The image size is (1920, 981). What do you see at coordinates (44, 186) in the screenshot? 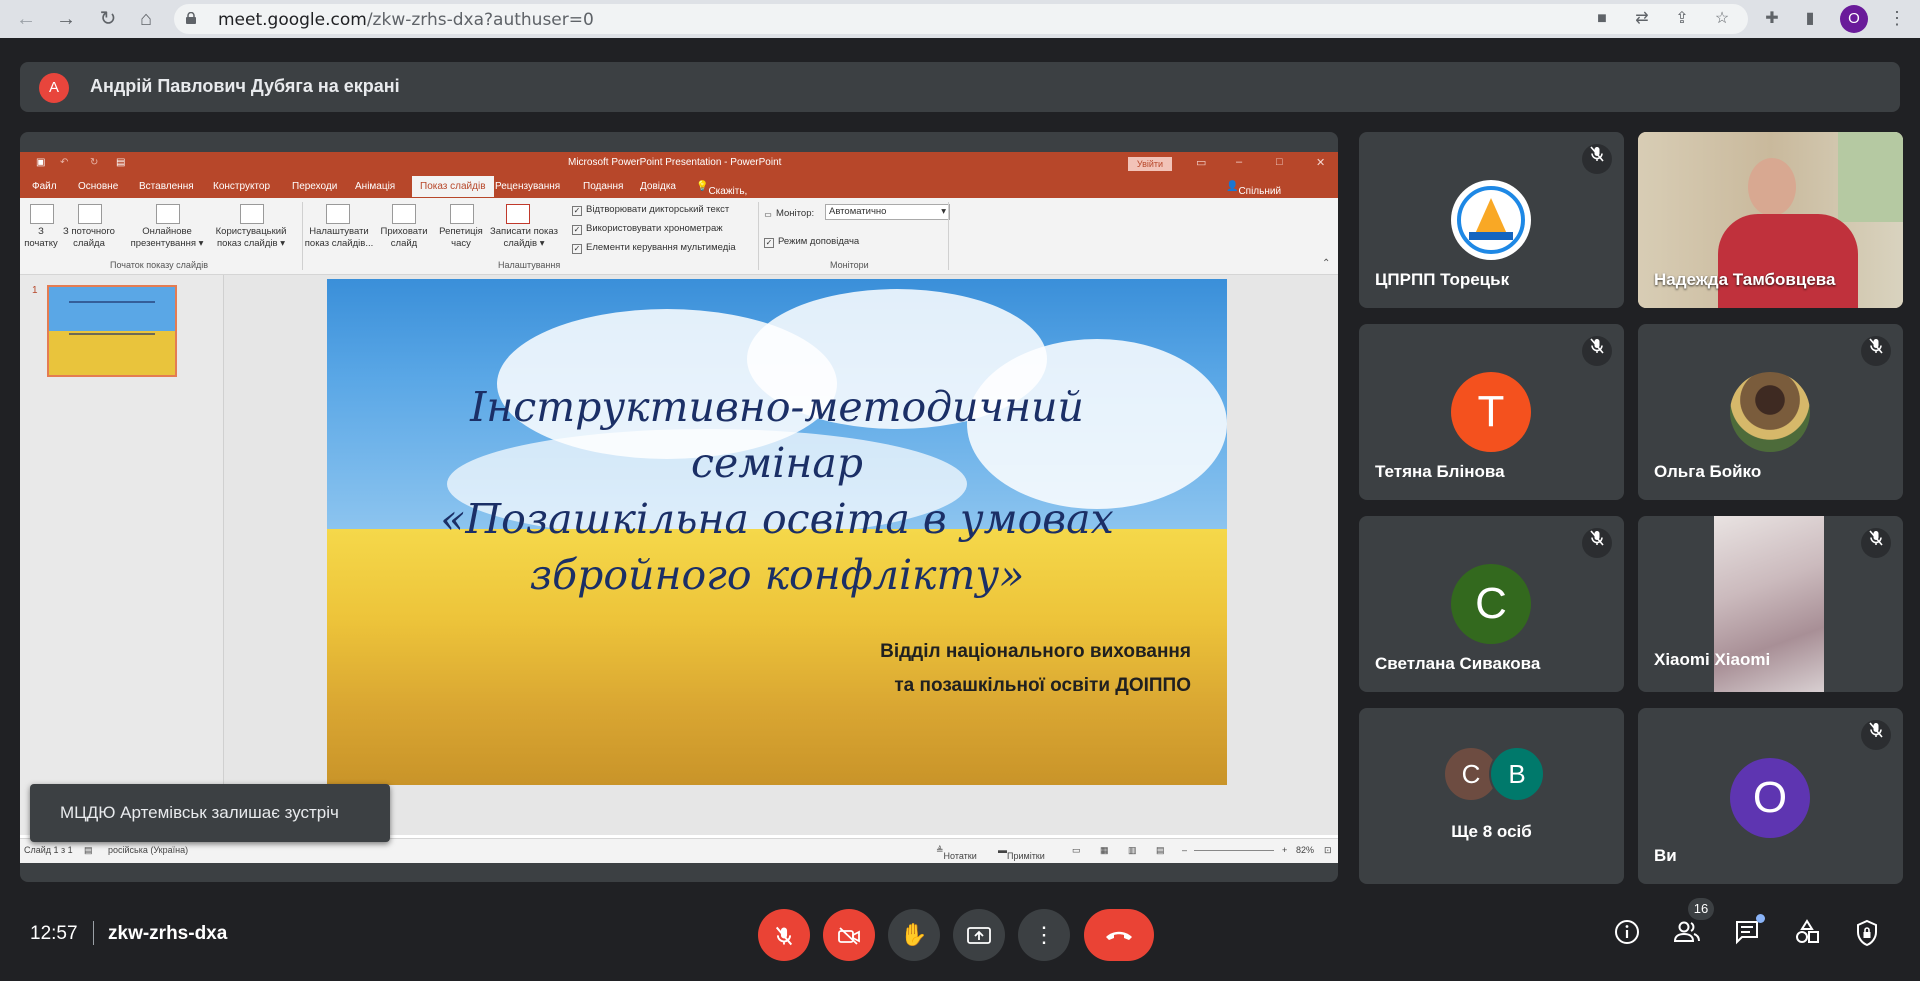
I see `tab-file: Файл` at bounding box center [44, 186].